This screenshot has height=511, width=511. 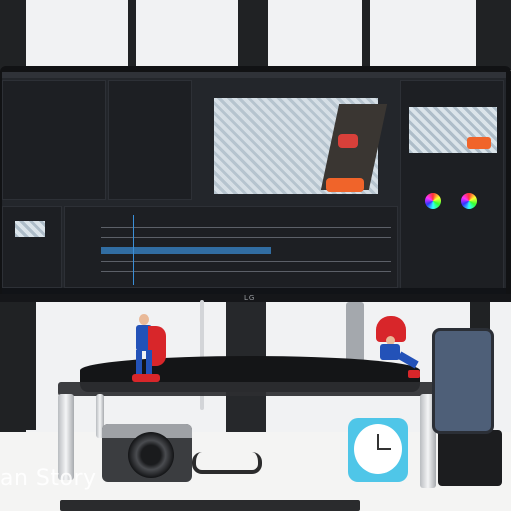 I want to click on camera-strap, so click(x=227, y=463).